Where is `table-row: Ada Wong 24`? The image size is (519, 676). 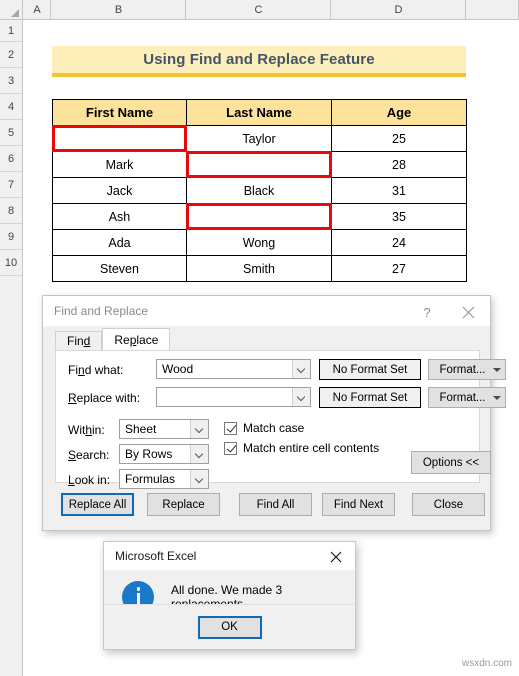 table-row: Ada Wong 24 is located at coordinates (259, 242).